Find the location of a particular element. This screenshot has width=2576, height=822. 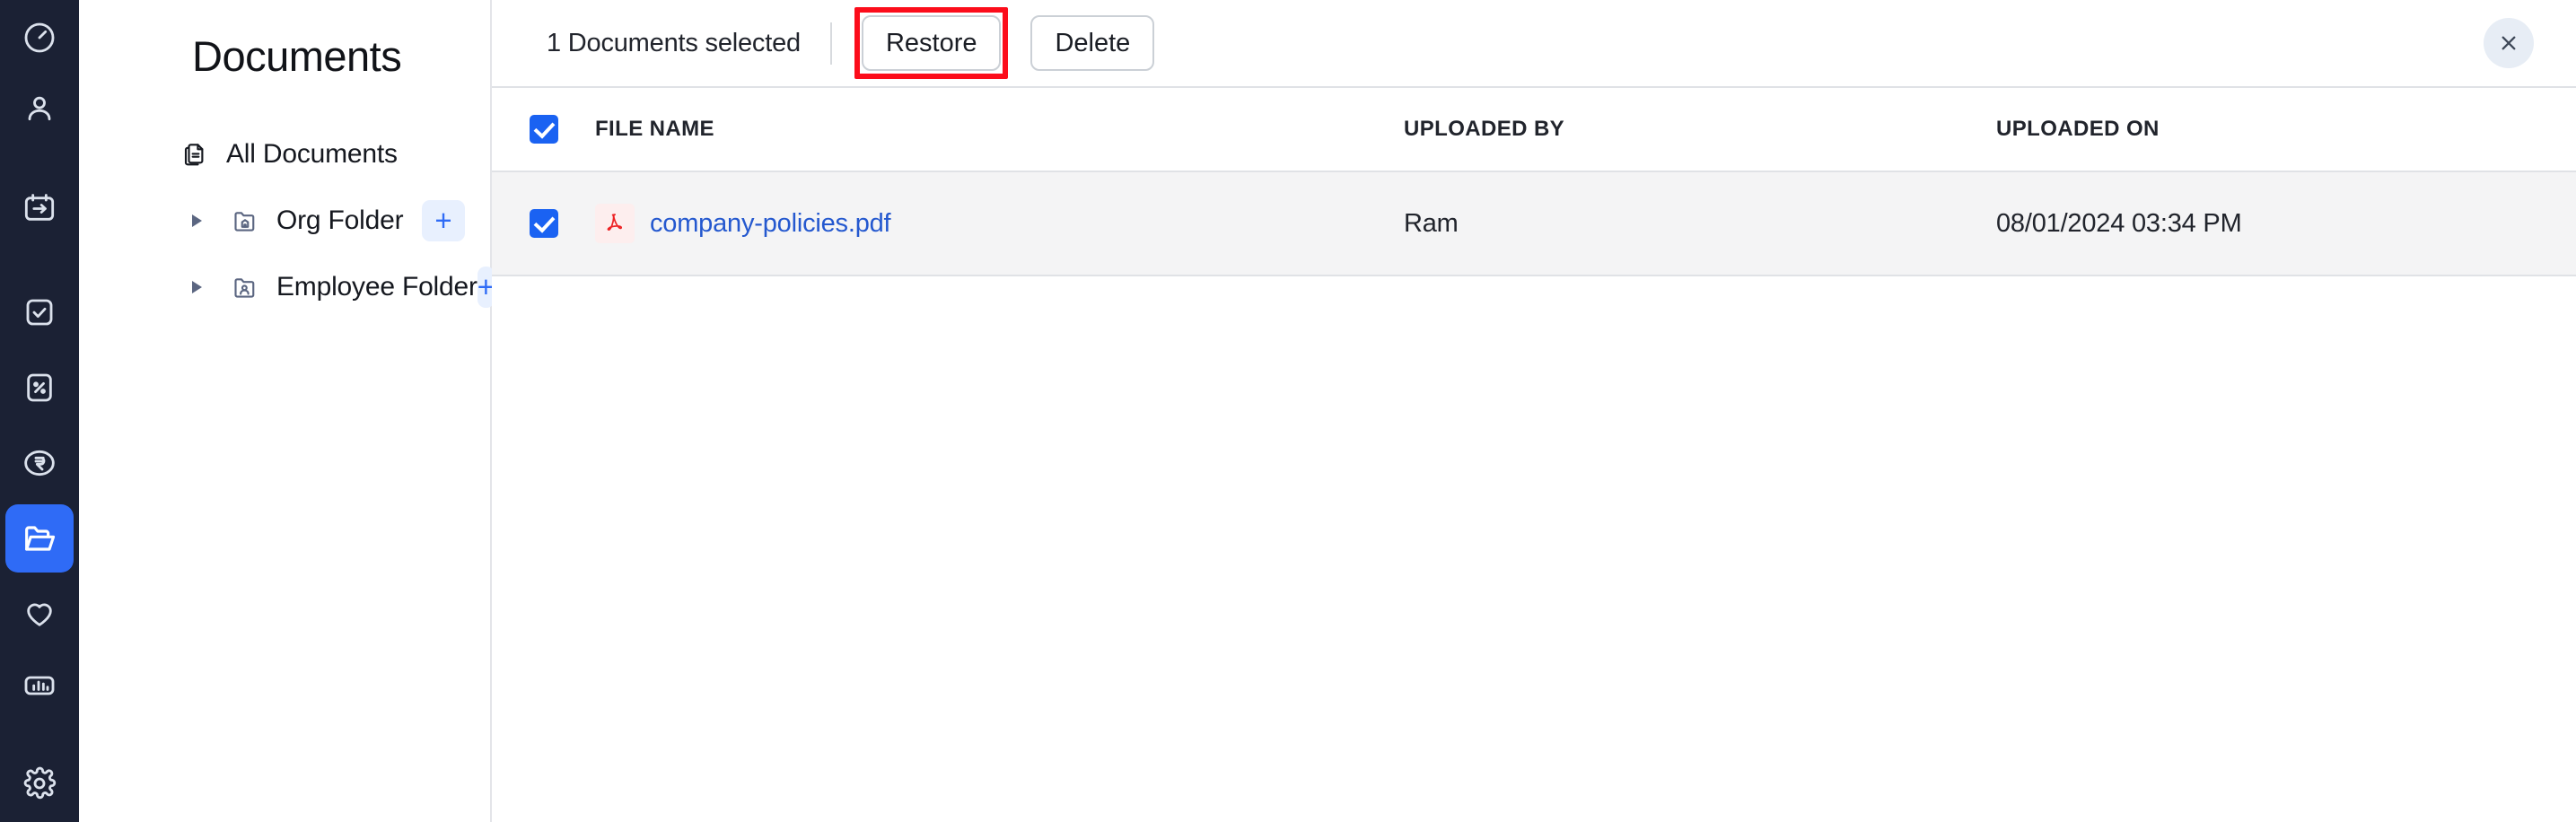

delete-button: Delete is located at coordinates (1092, 43).